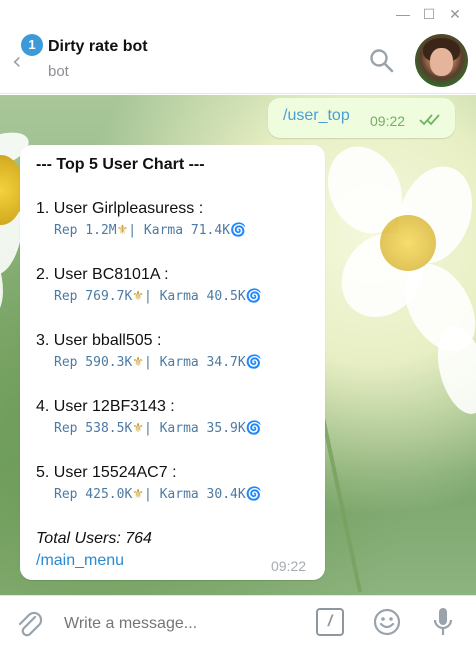  I want to click on chart-heading: --- Top 5 User Chart ---, so click(120, 164).